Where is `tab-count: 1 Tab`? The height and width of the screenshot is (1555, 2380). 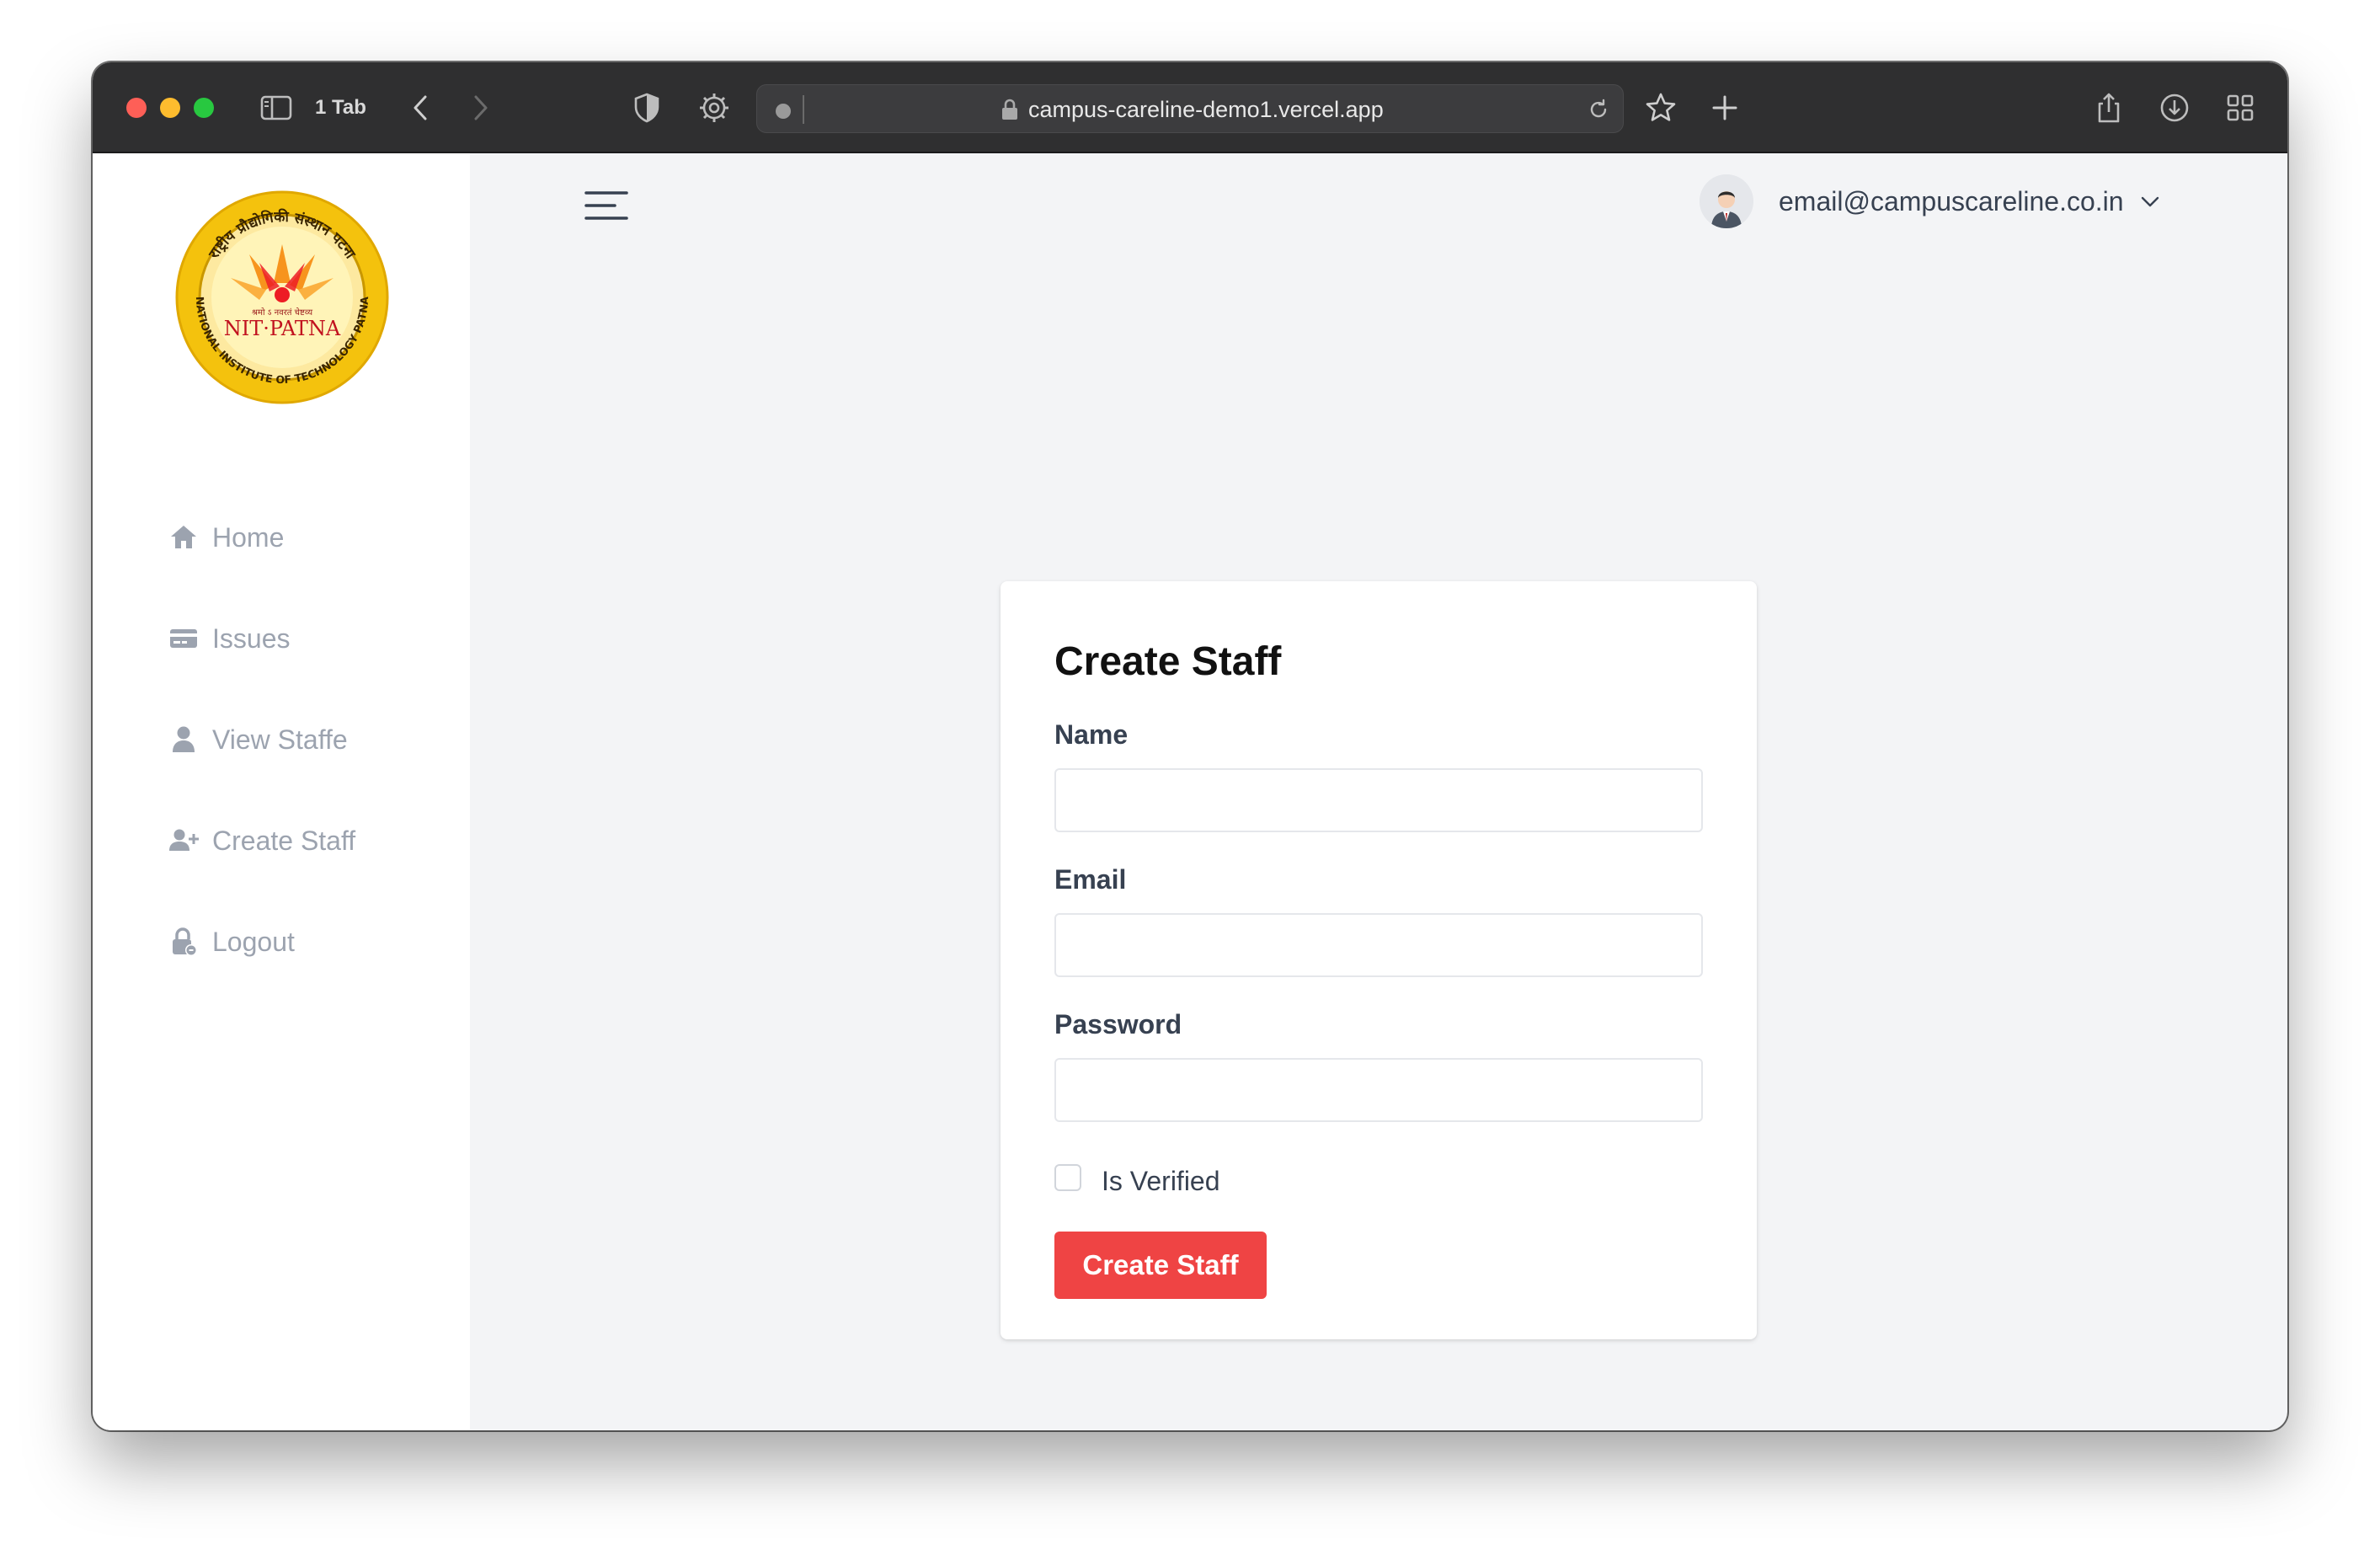 tab-count: 1 Tab is located at coordinates (340, 108).